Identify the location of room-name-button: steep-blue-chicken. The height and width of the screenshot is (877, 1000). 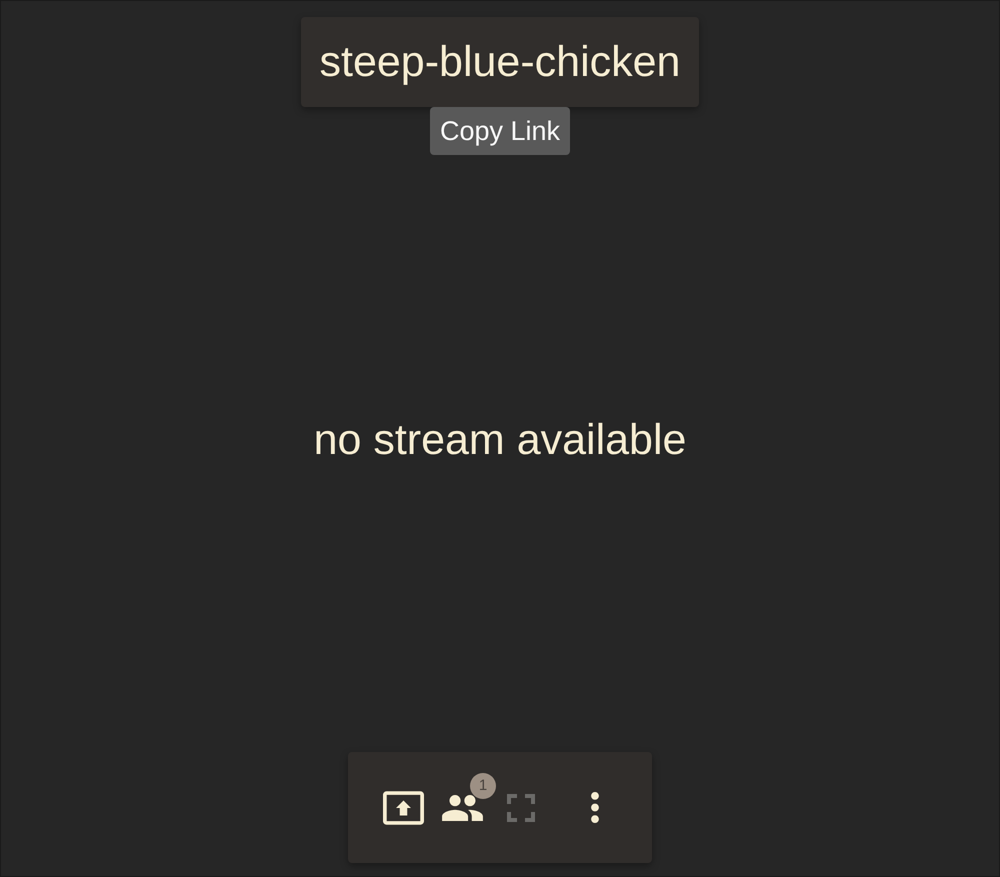
(500, 62).